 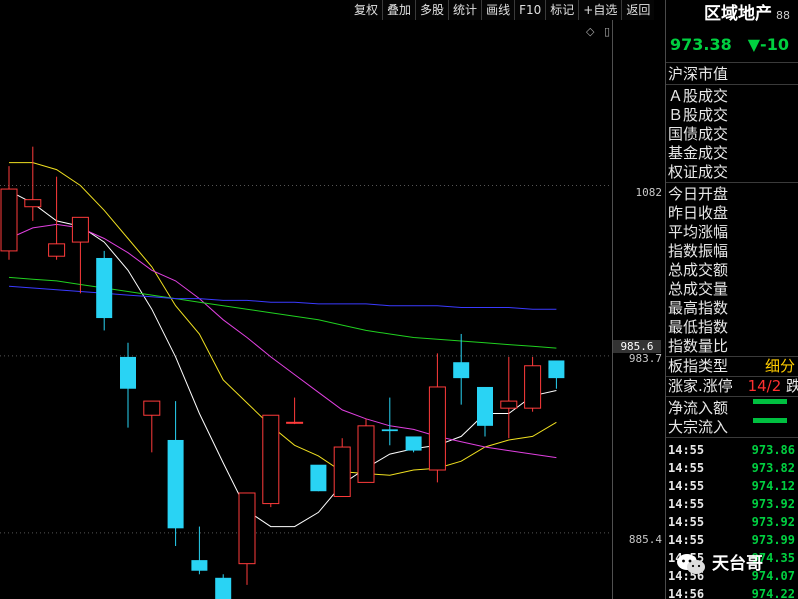 I want to click on overlay-button: 叠加, so click(x=399, y=10).